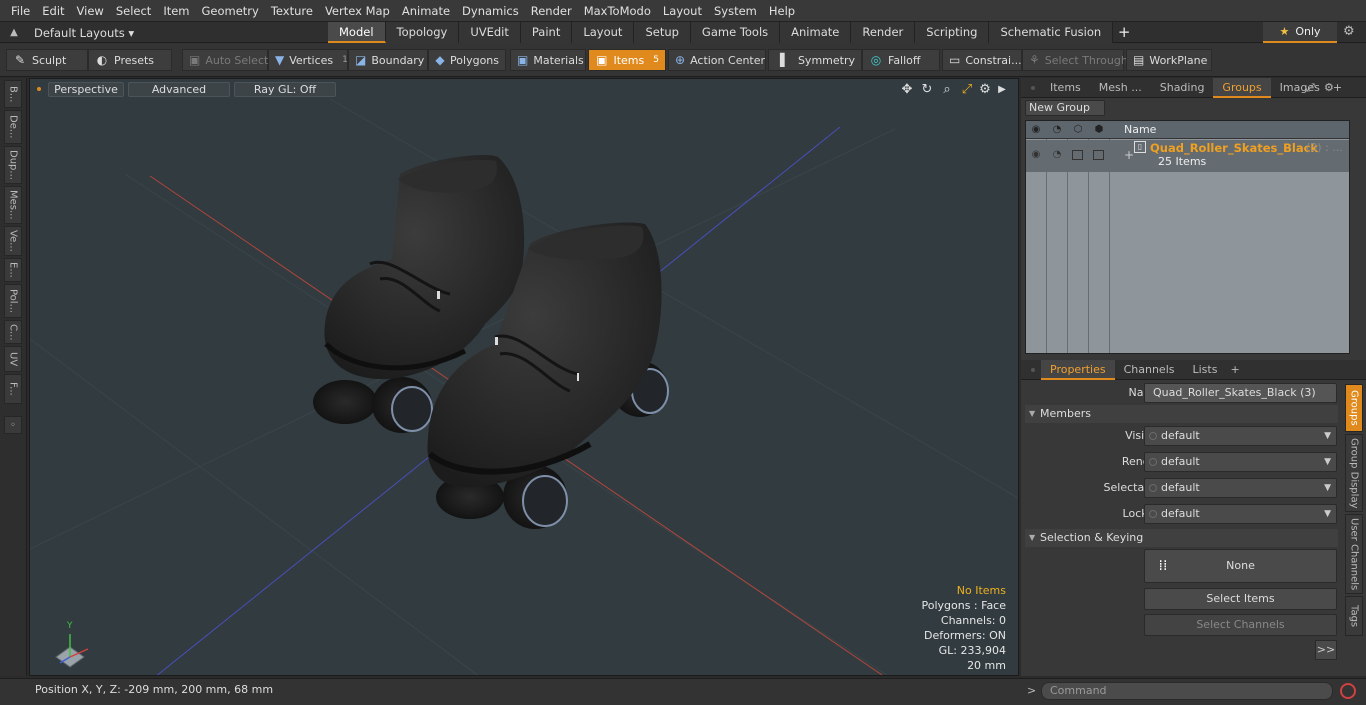 The image size is (1366, 705). What do you see at coordinates (927, 90) in the screenshot?
I see `rotate-view-icon: ↻` at bounding box center [927, 90].